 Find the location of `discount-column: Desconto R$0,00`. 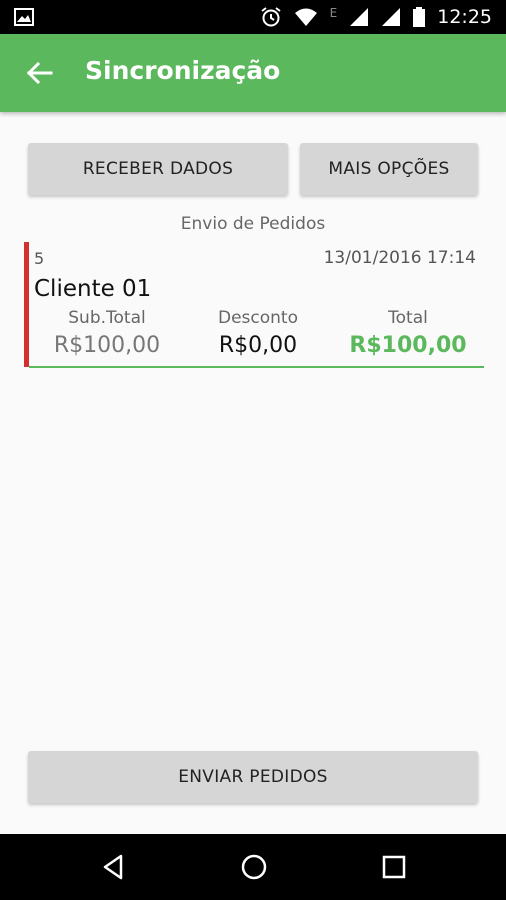

discount-column: Desconto R$0,00 is located at coordinates (258, 333).